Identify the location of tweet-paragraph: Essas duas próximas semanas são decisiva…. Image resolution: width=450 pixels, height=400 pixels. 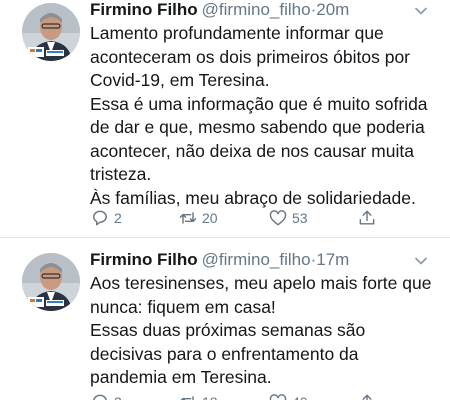
(228, 353).